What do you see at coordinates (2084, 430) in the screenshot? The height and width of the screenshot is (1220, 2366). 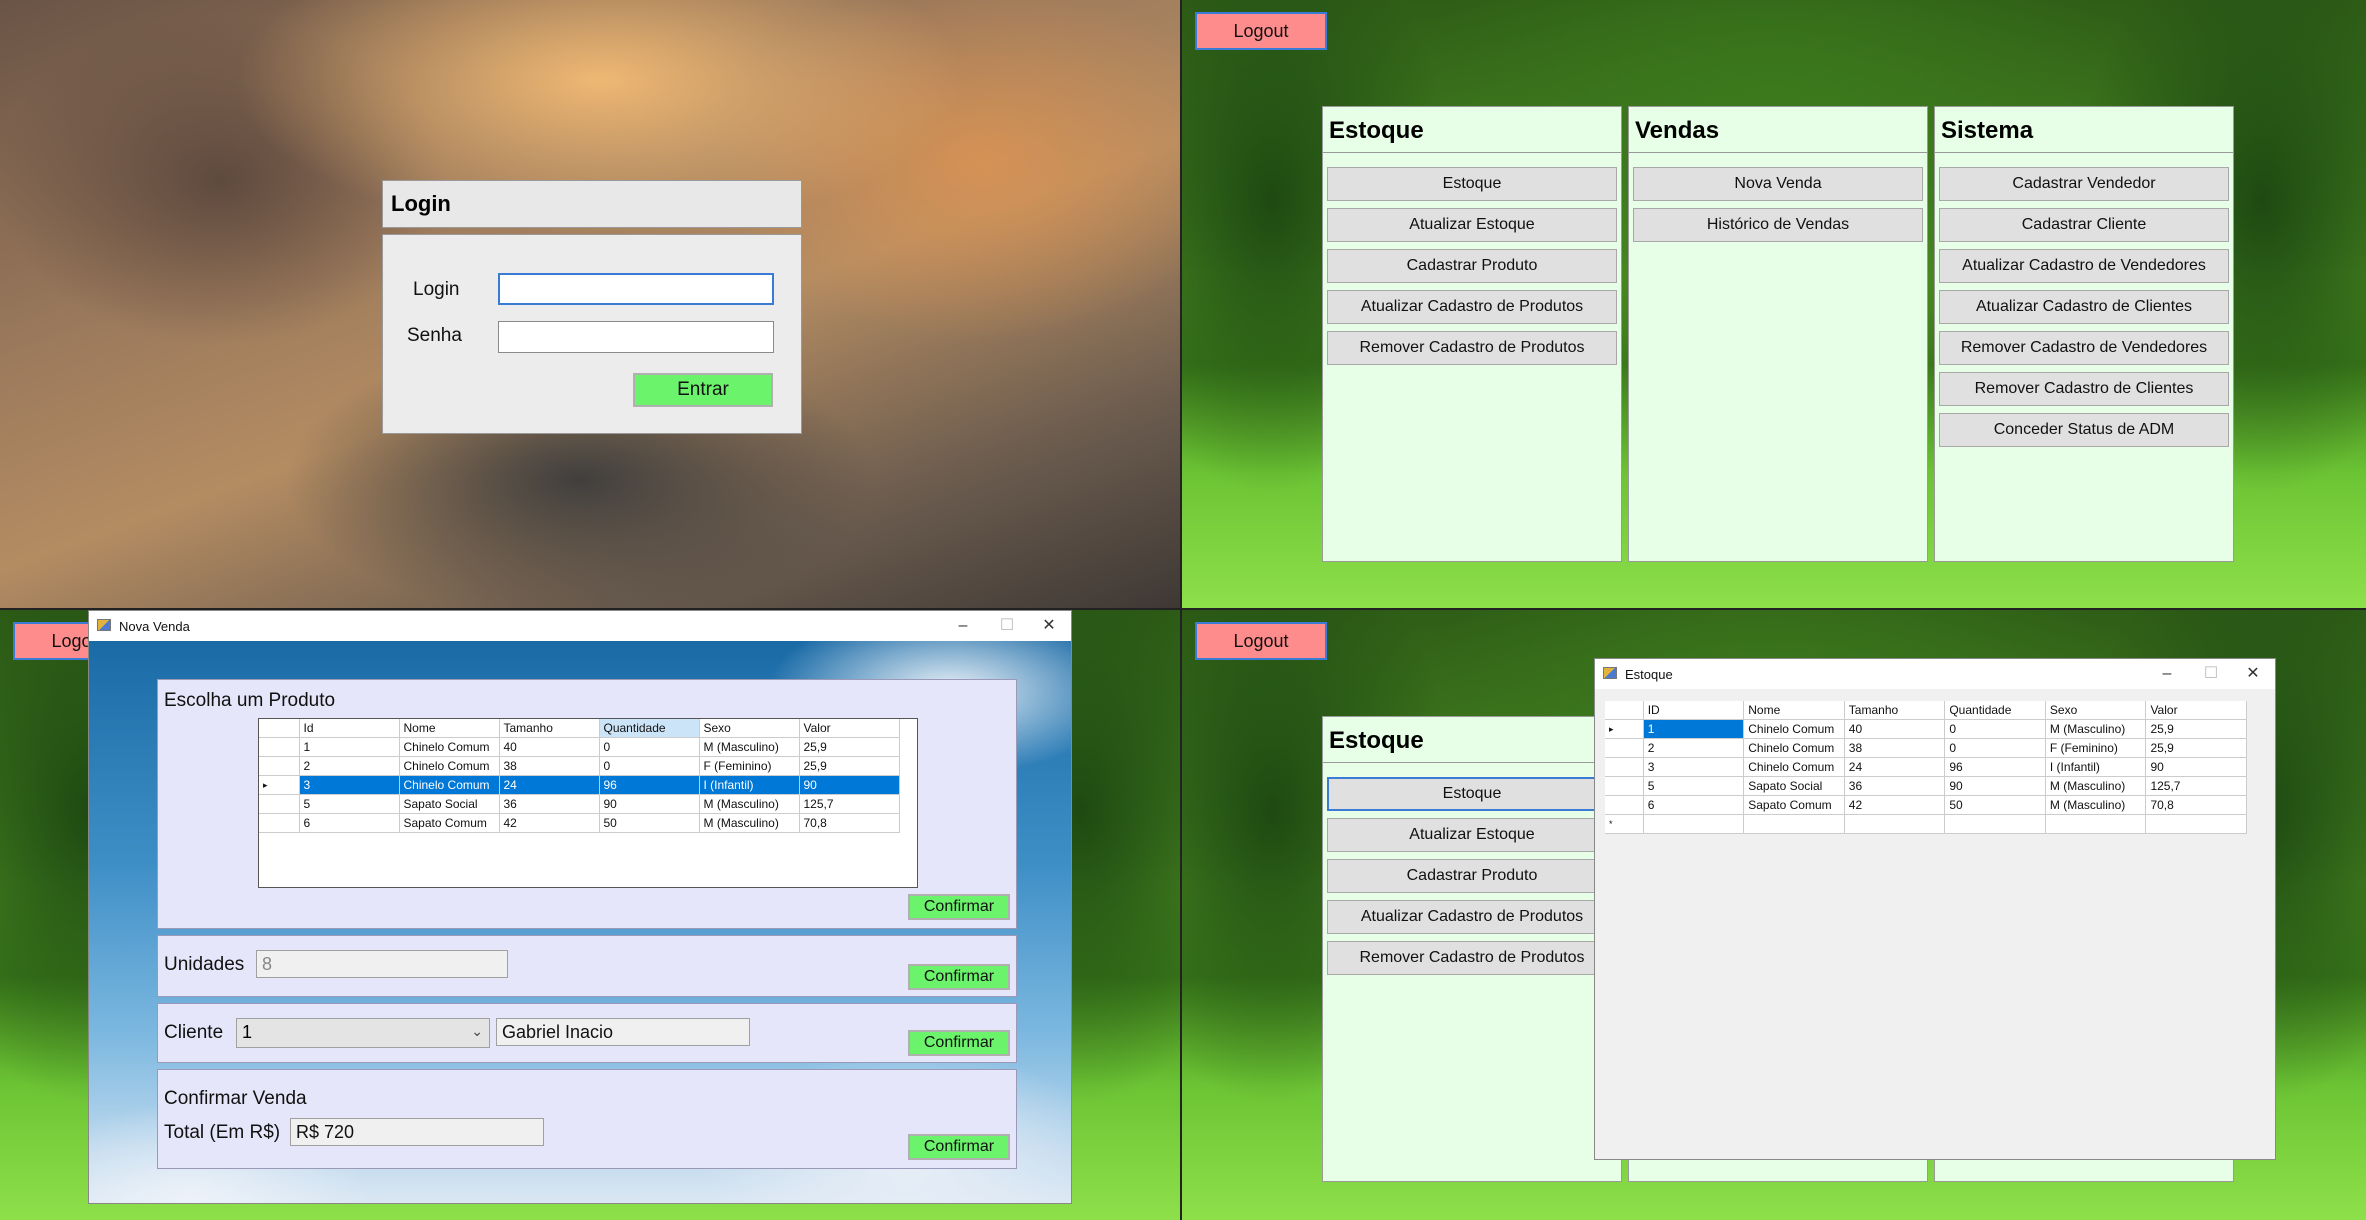 I see `grant-admin-button: Conceder Status de ADM` at bounding box center [2084, 430].